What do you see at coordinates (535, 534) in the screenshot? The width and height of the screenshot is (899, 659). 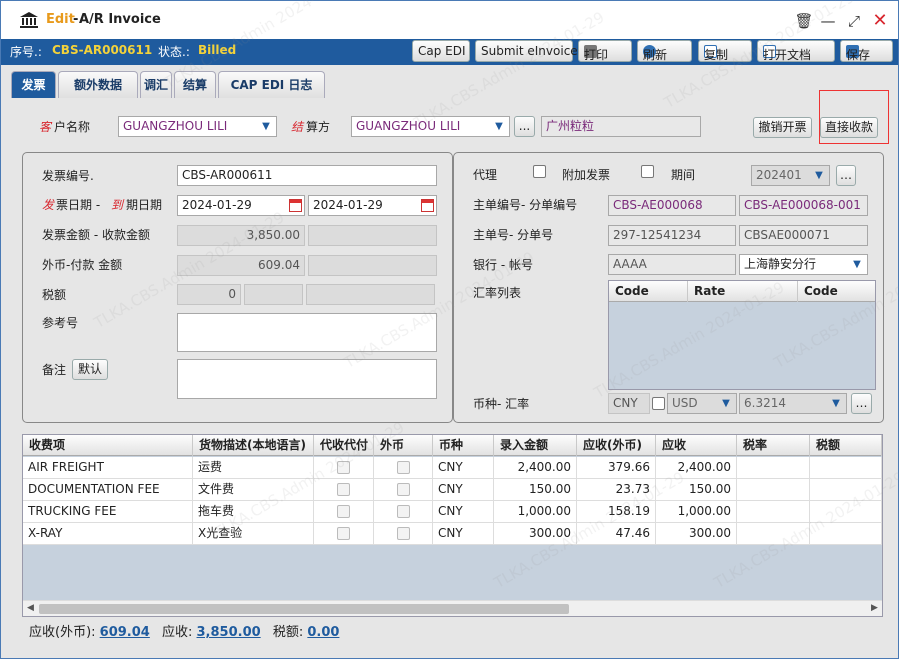 I see `cell-amount: 300.00` at bounding box center [535, 534].